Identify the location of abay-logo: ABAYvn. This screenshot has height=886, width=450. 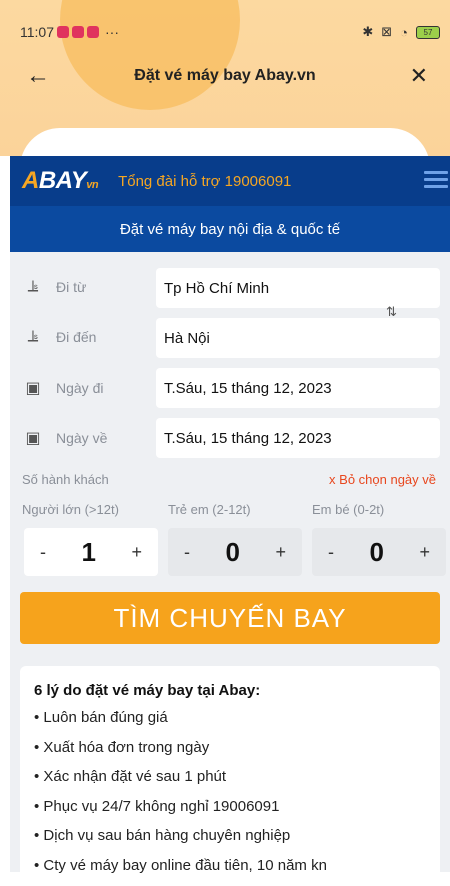
(60, 181).